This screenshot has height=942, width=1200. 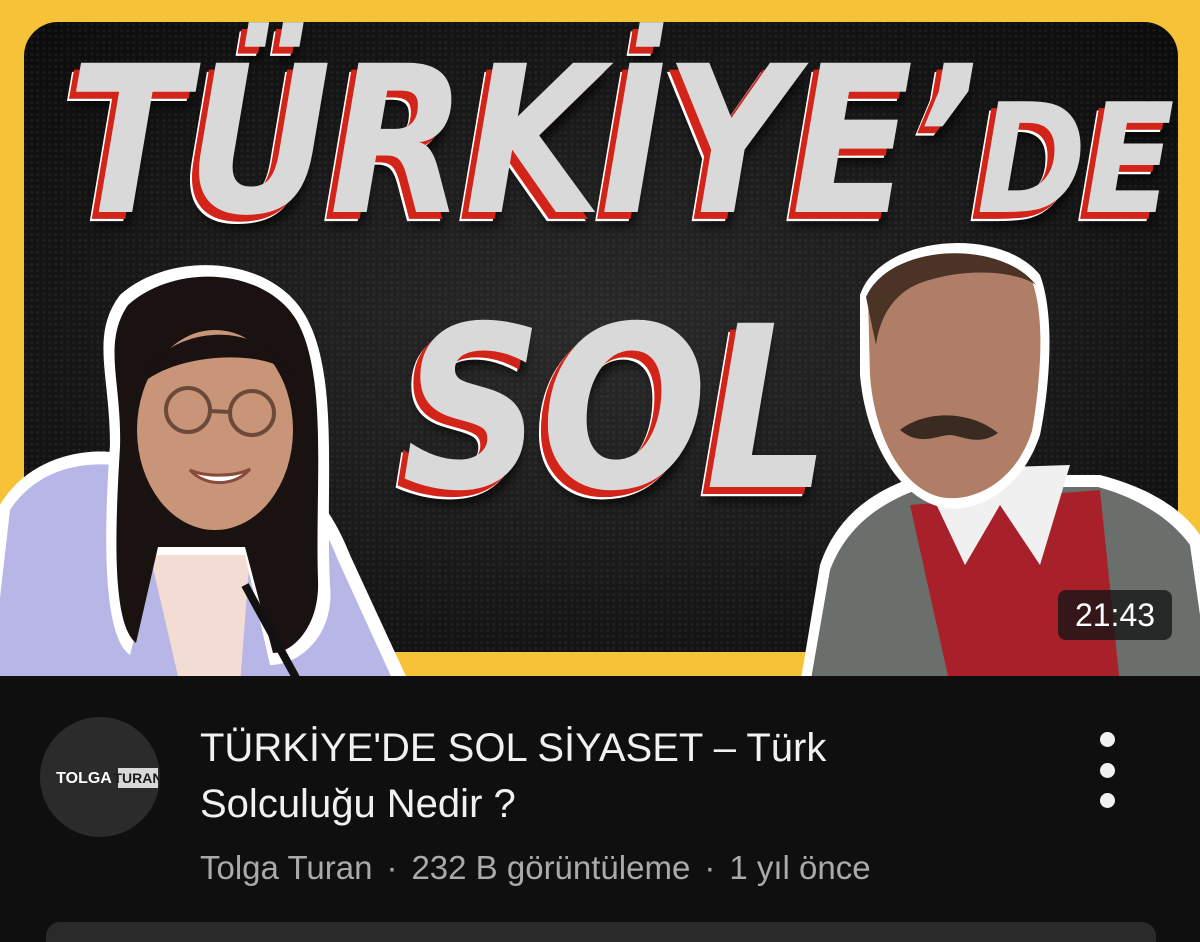 I want to click on tolga-turan-logo: TOLGA TURAN, so click(x=100, y=777).